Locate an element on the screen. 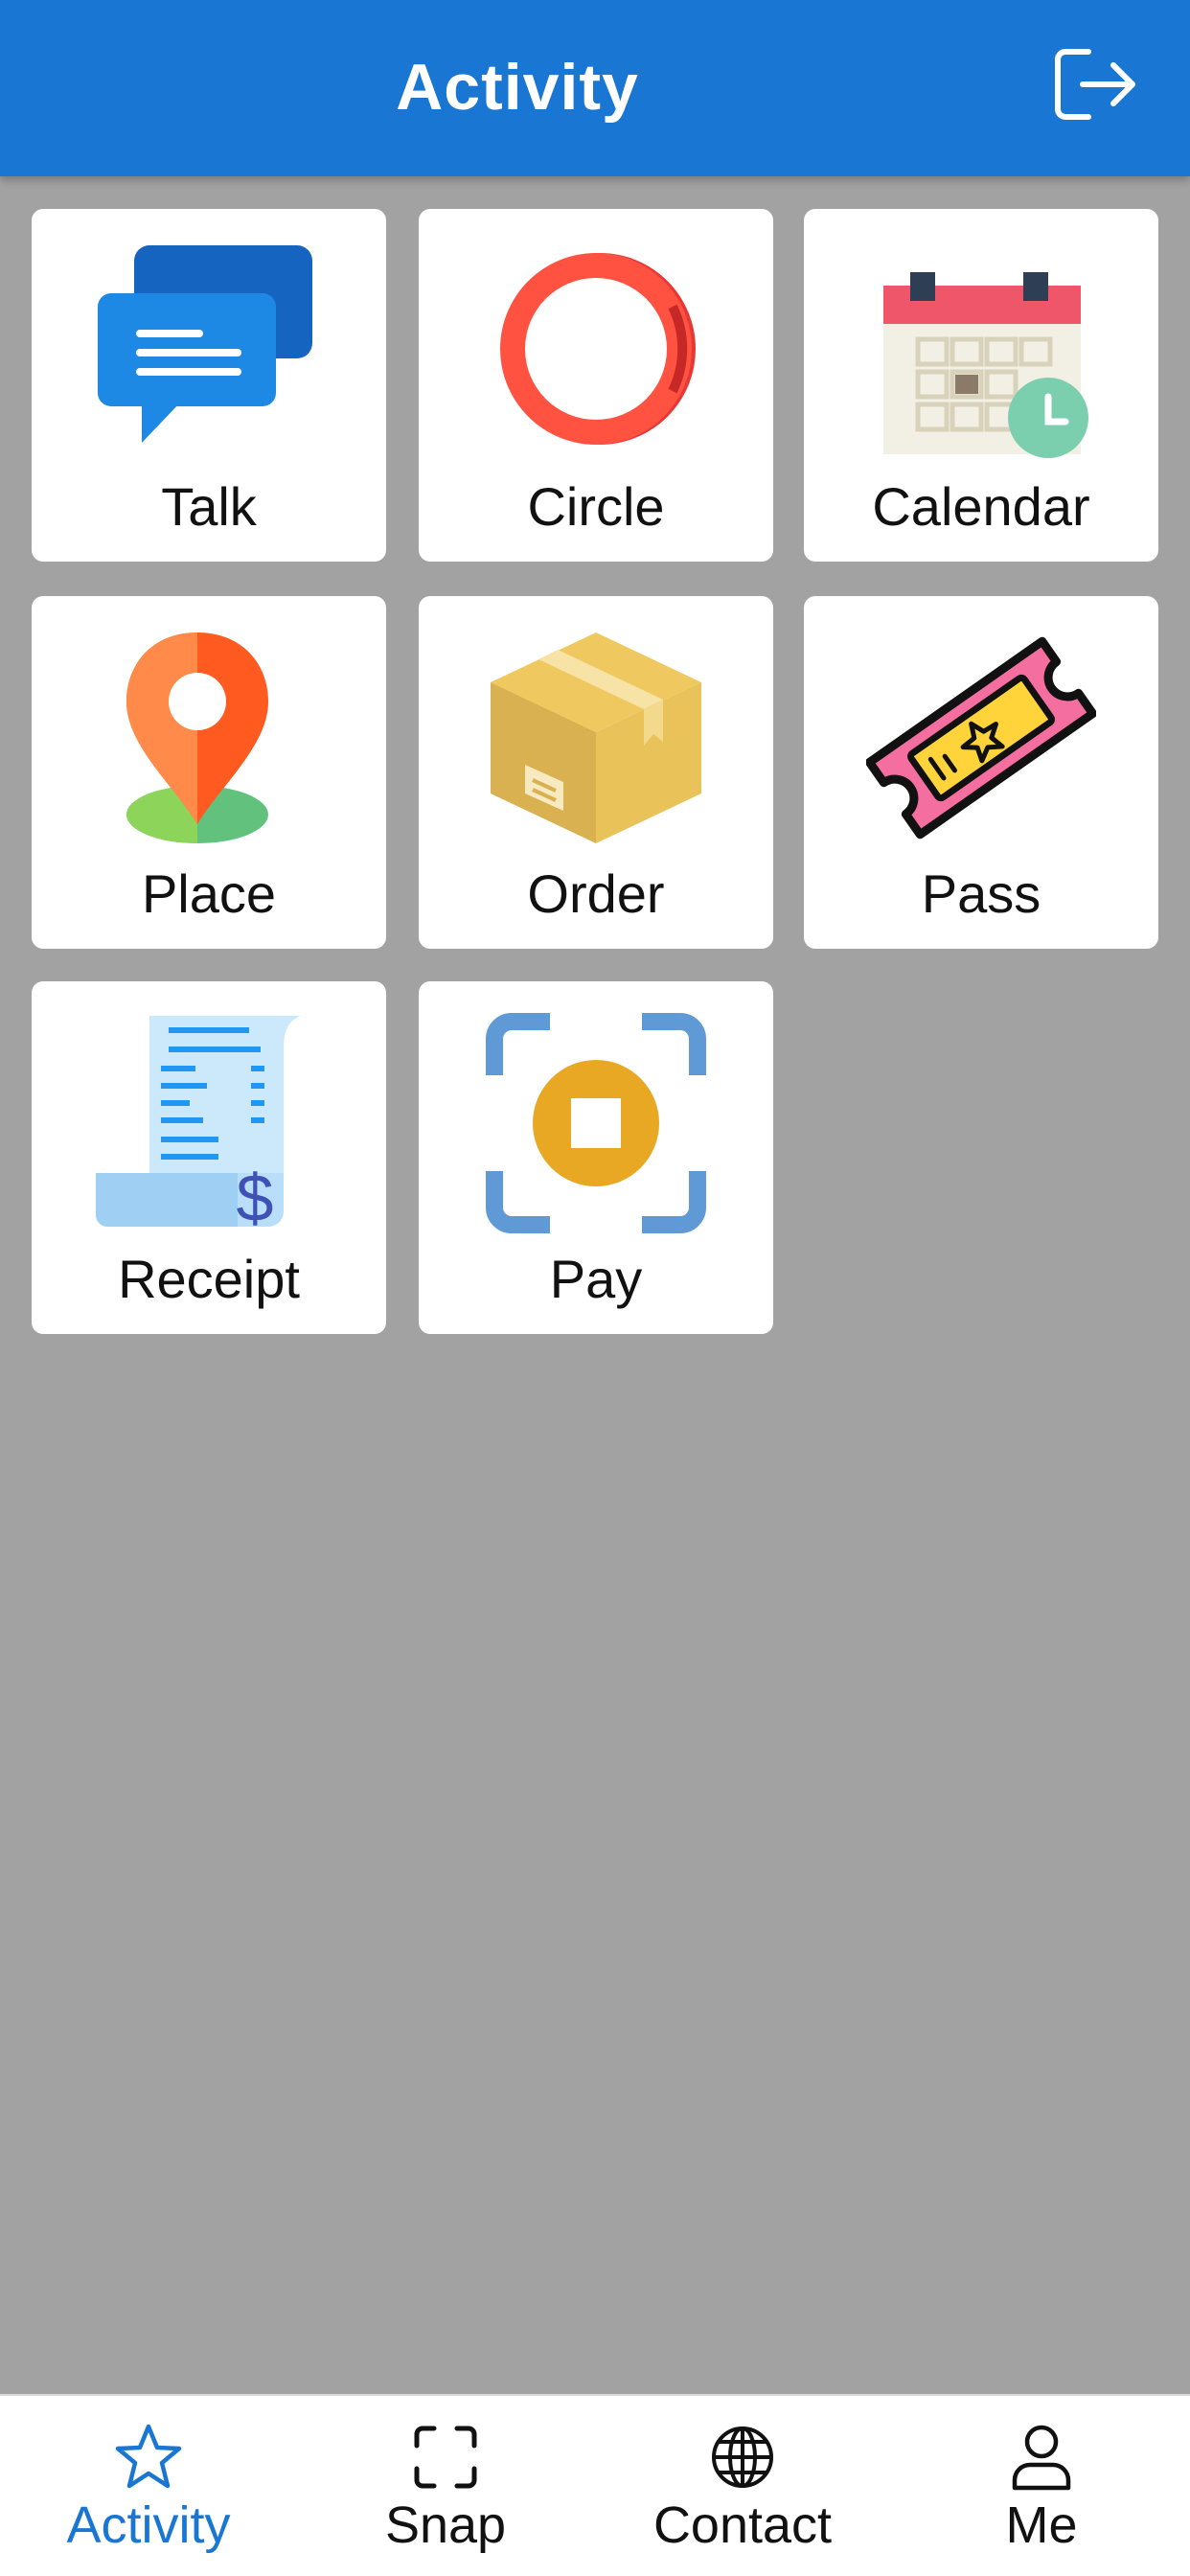 This screenshot has width=1190, height=2576. logout-icon is located at coordinates (1095, 85).